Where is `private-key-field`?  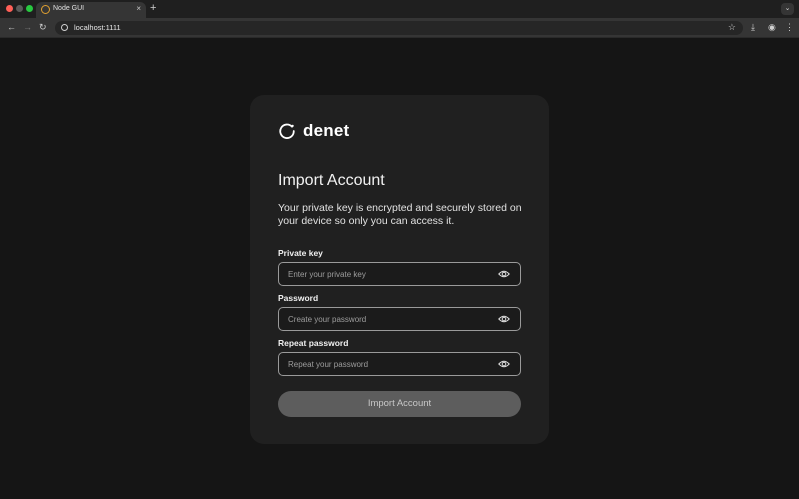
private-key-field is located at coordinates (399, 274).